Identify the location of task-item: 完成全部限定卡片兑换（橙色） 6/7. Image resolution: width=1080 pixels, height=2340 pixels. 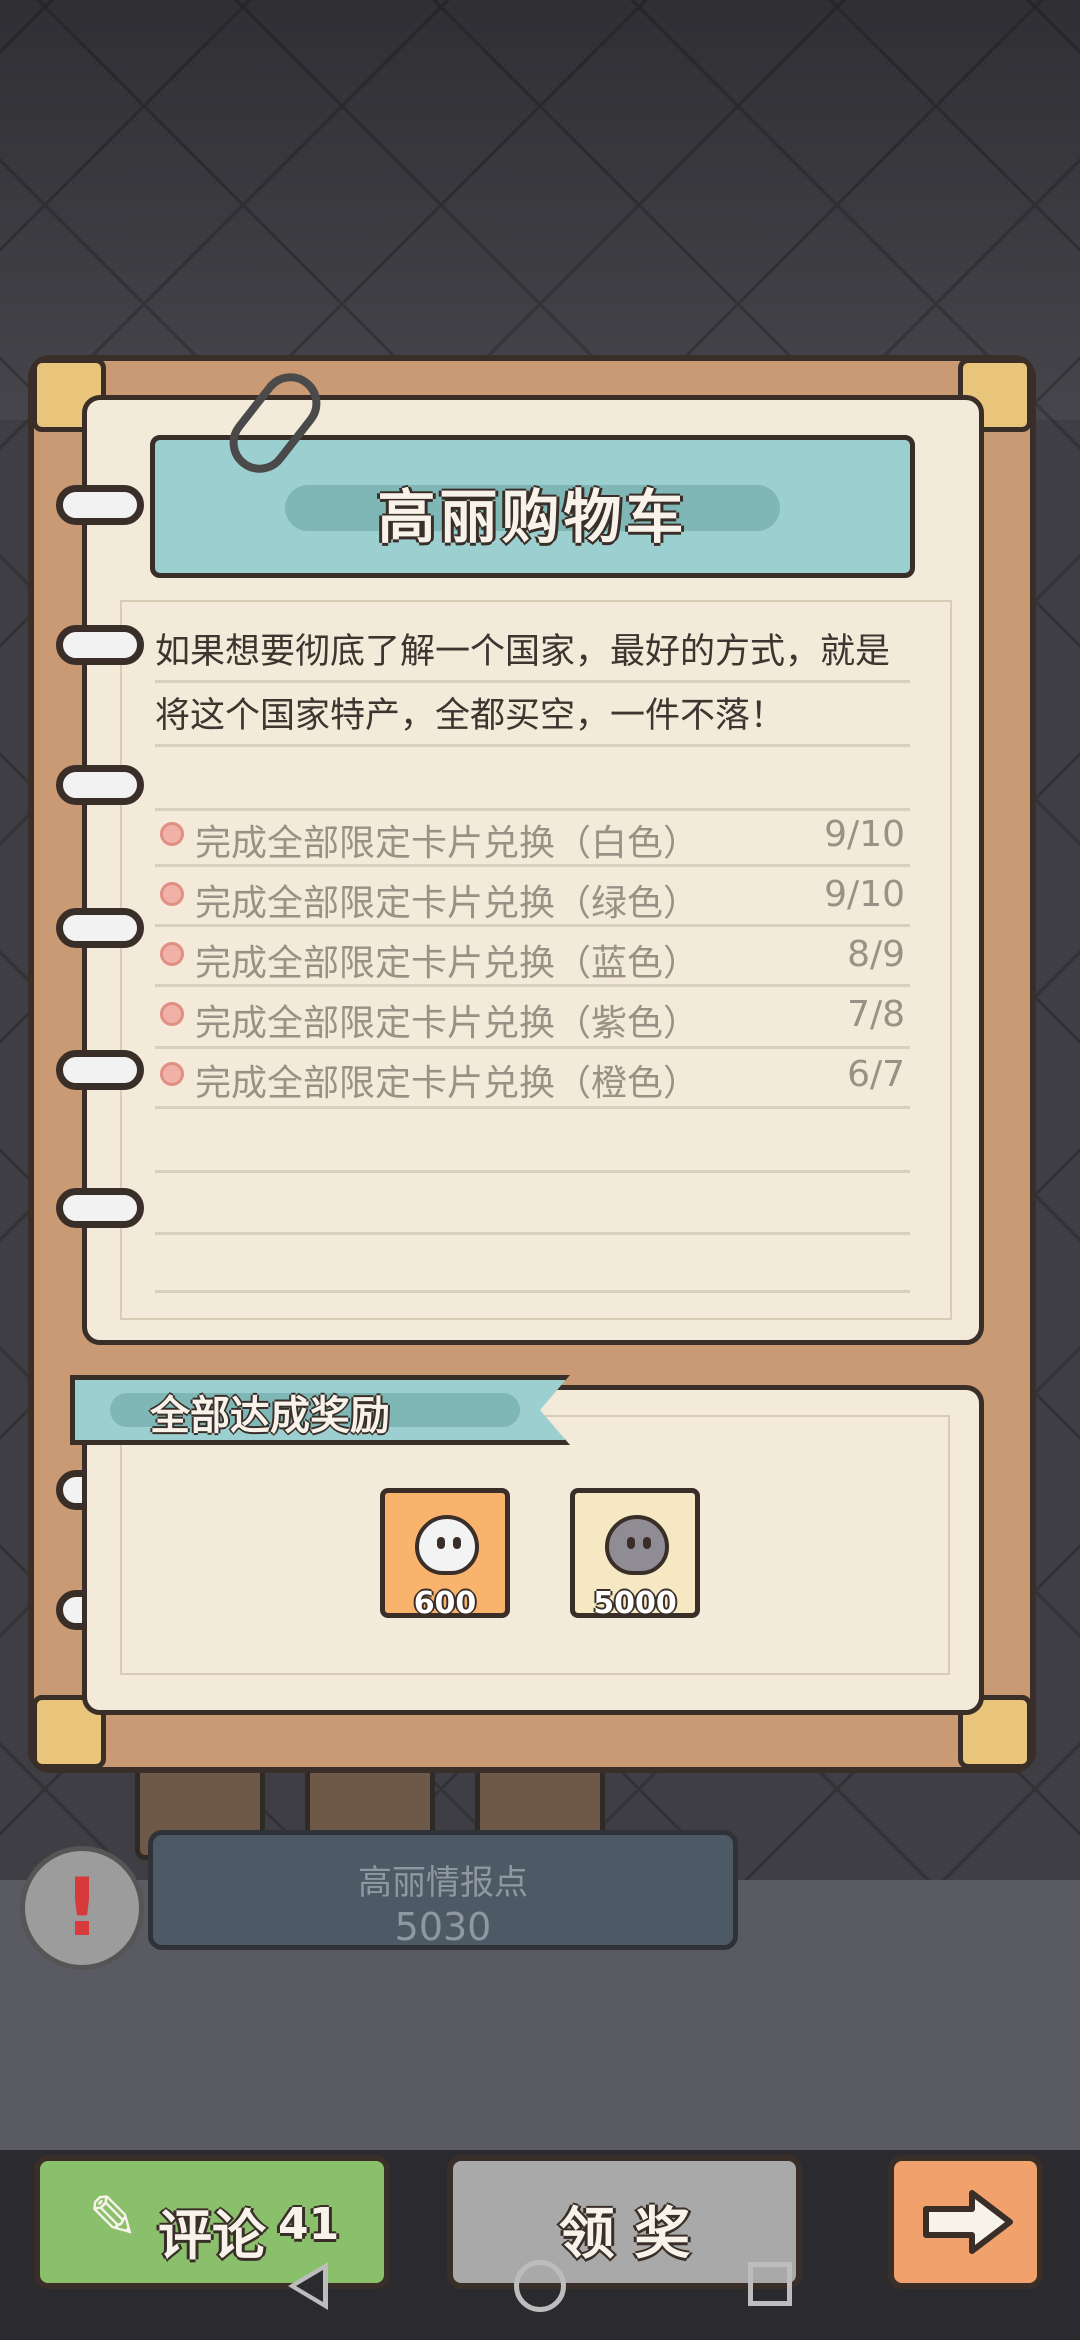
(530, 1077).